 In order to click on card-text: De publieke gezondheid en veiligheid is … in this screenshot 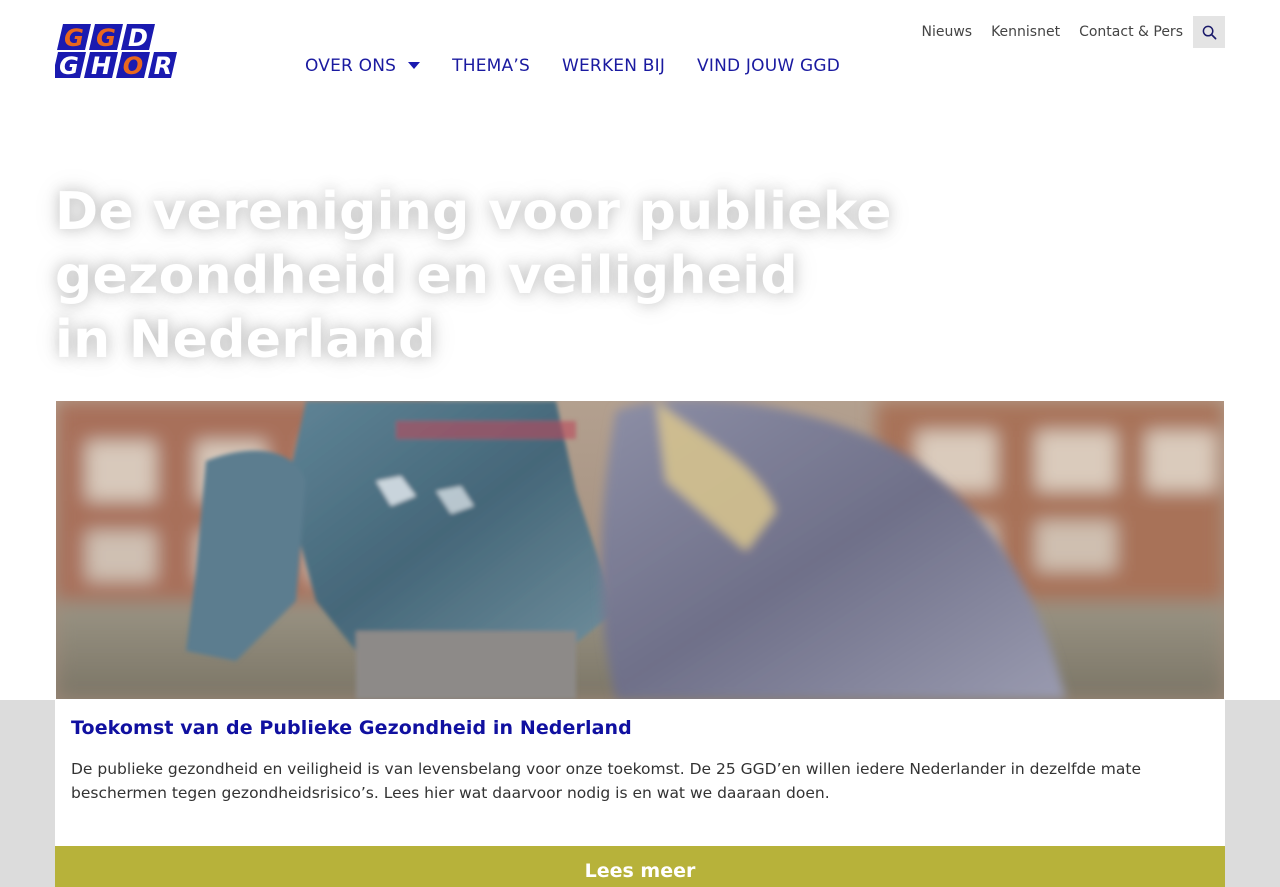, I will do `click(606, 781)`.